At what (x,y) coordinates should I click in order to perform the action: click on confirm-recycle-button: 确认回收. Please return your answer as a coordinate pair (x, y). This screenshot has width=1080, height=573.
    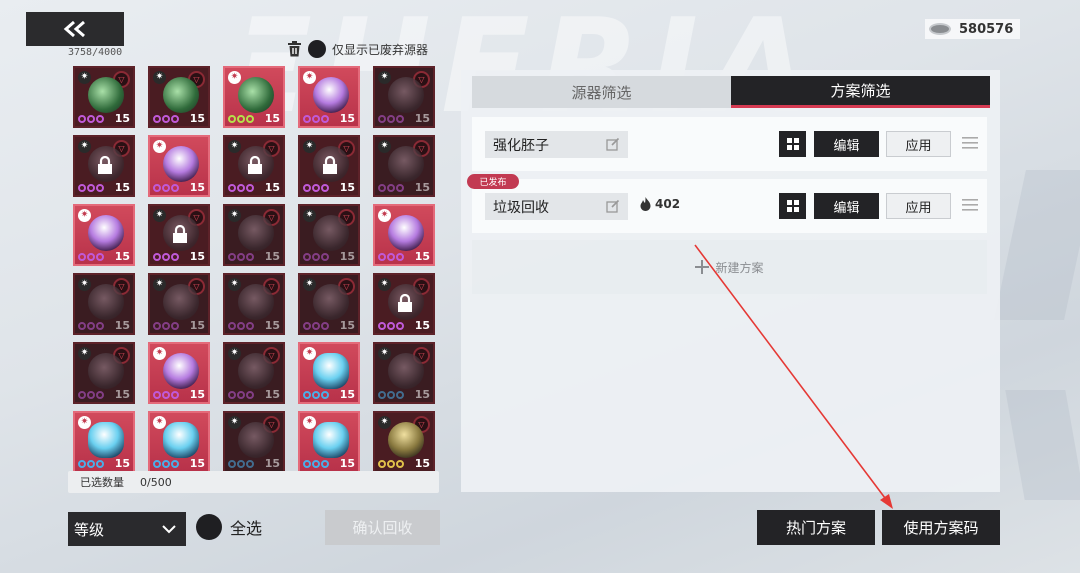
    Looking at the image, I should click on (382, 527).